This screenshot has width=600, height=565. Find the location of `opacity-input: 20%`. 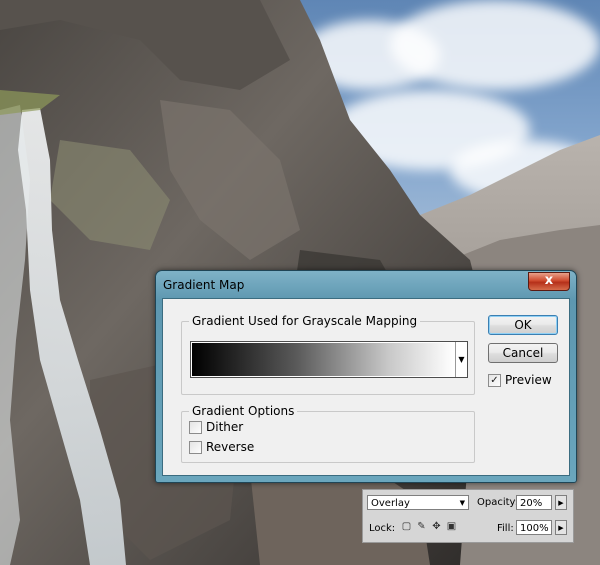

opacity-input: 20% is located at coordinates (534, 502).